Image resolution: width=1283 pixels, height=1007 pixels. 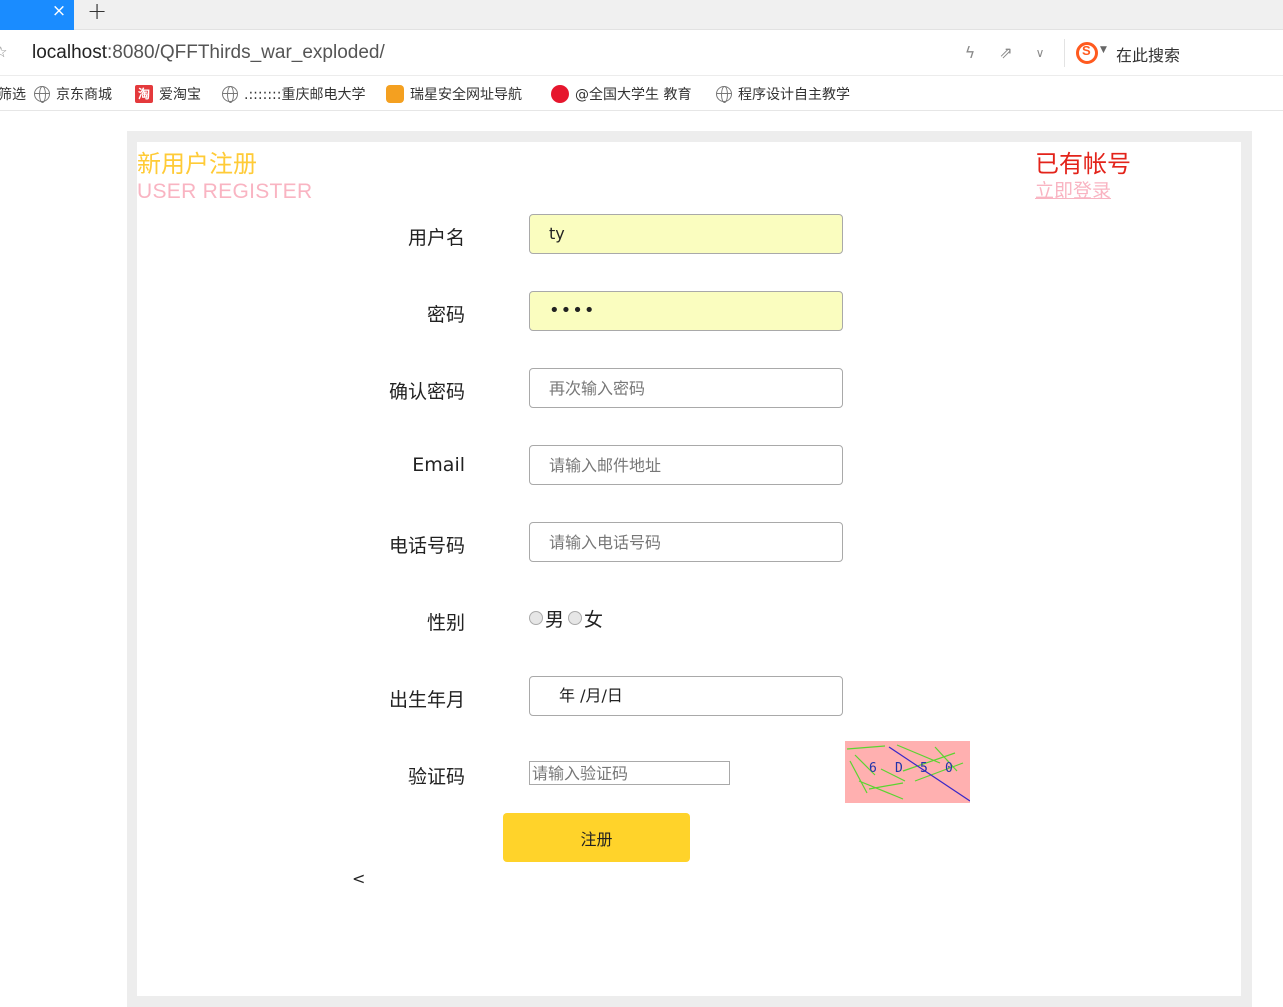 I want to click on captcha-label: 验证码, so click(x=436, y=777).